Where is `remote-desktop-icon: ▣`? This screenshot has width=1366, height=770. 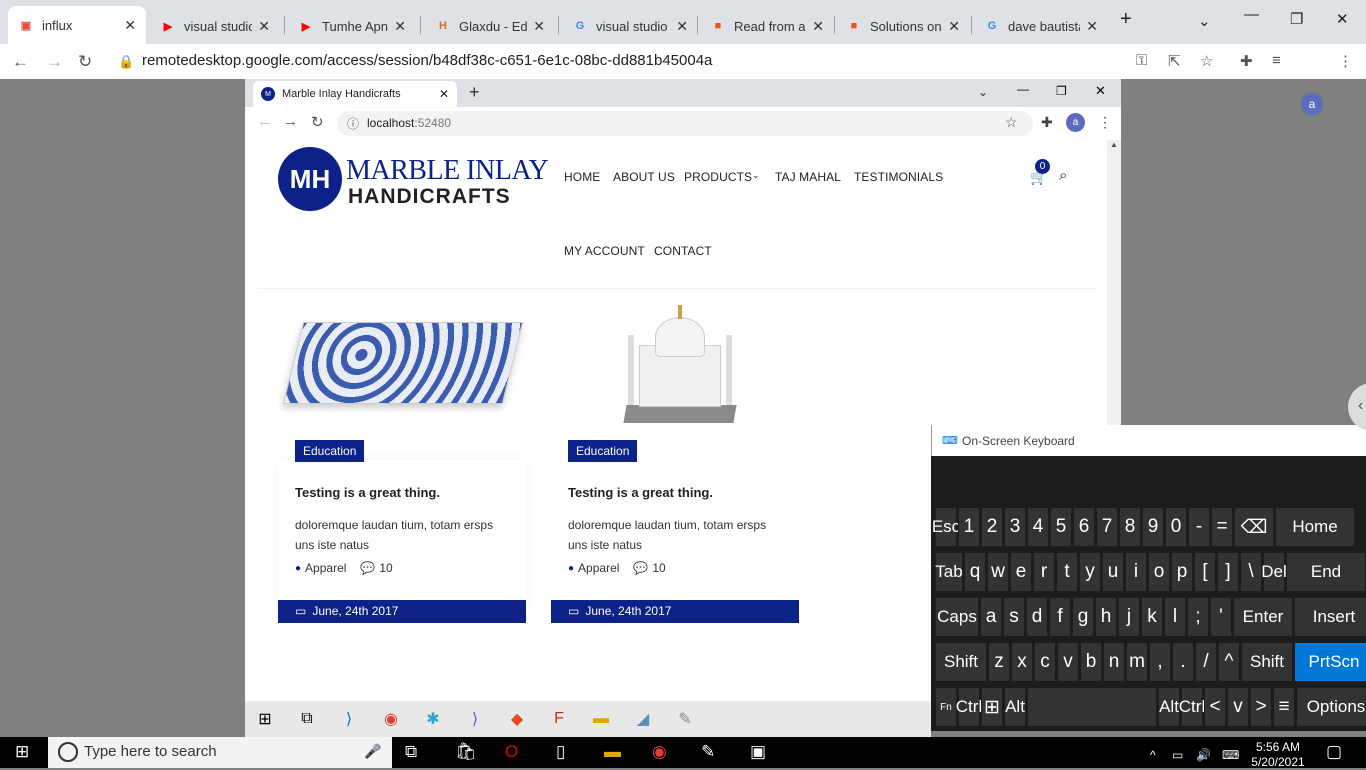 remote-desktop-icon: ▣ is located at coordinates (758, 752).